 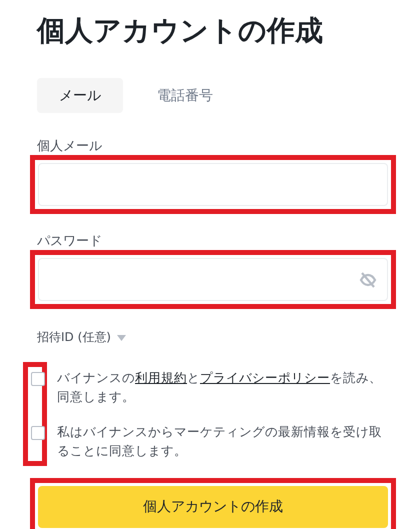 I want to click on consent-text: 私はバイナンスからマーケティングの最新情報を受け取ることに同意します。, so click(x=220, y=441).